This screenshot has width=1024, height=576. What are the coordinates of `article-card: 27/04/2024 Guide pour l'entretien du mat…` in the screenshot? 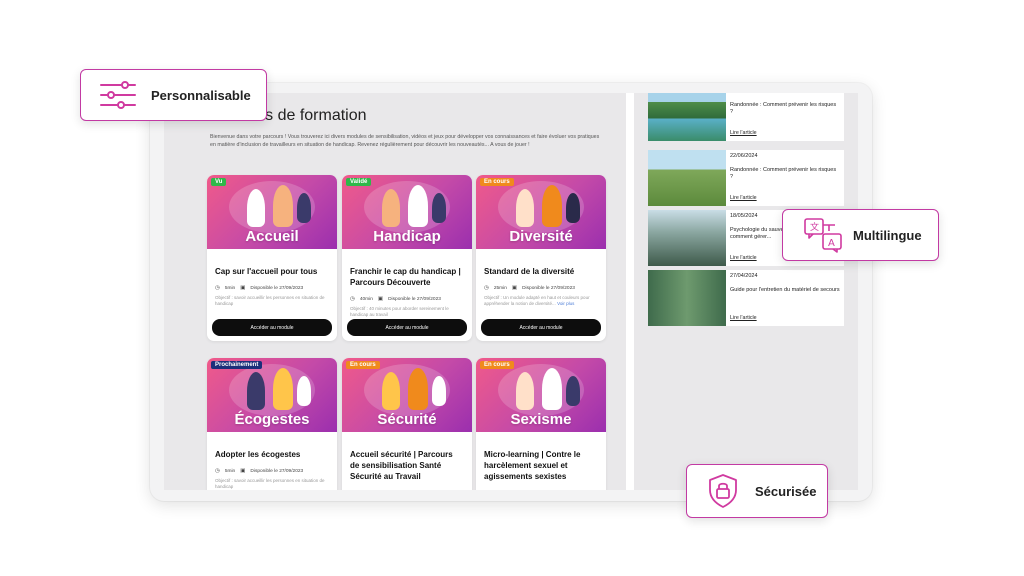 It's located at (746, 298).